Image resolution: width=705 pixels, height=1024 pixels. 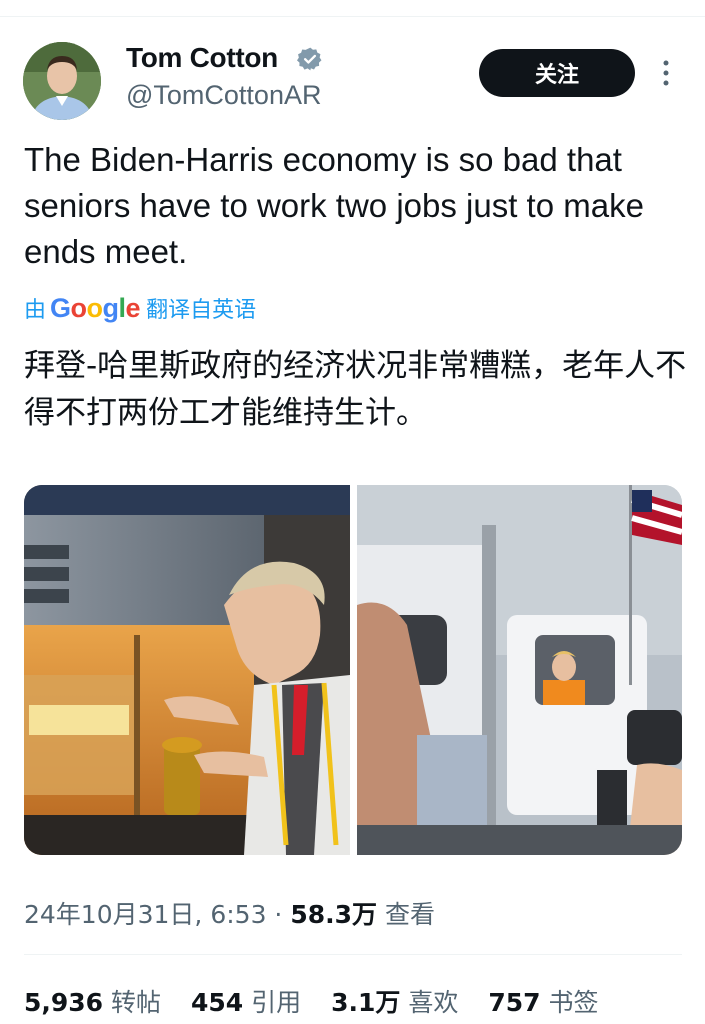 What do you see at coordinates (433, 1002) in the screenshot?
I see `stat-label: 喜欢` at bounding box center [433, 1002].